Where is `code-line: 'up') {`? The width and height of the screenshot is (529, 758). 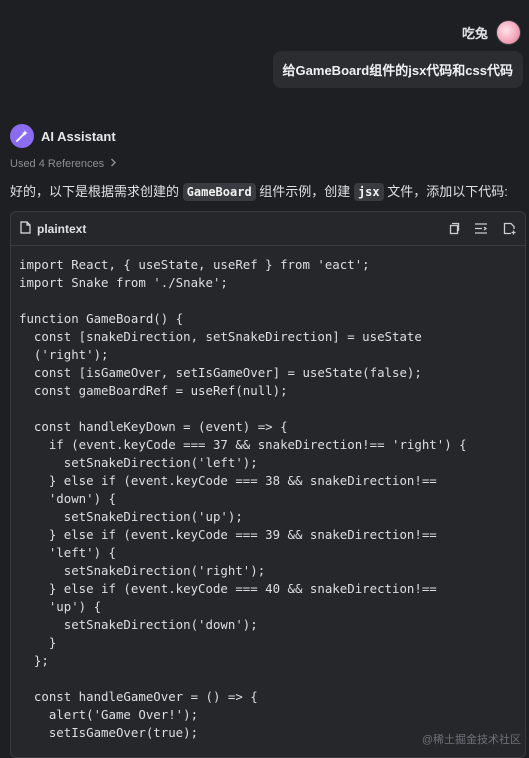
code-line: 'up') { is located at coordinates (60, 606).